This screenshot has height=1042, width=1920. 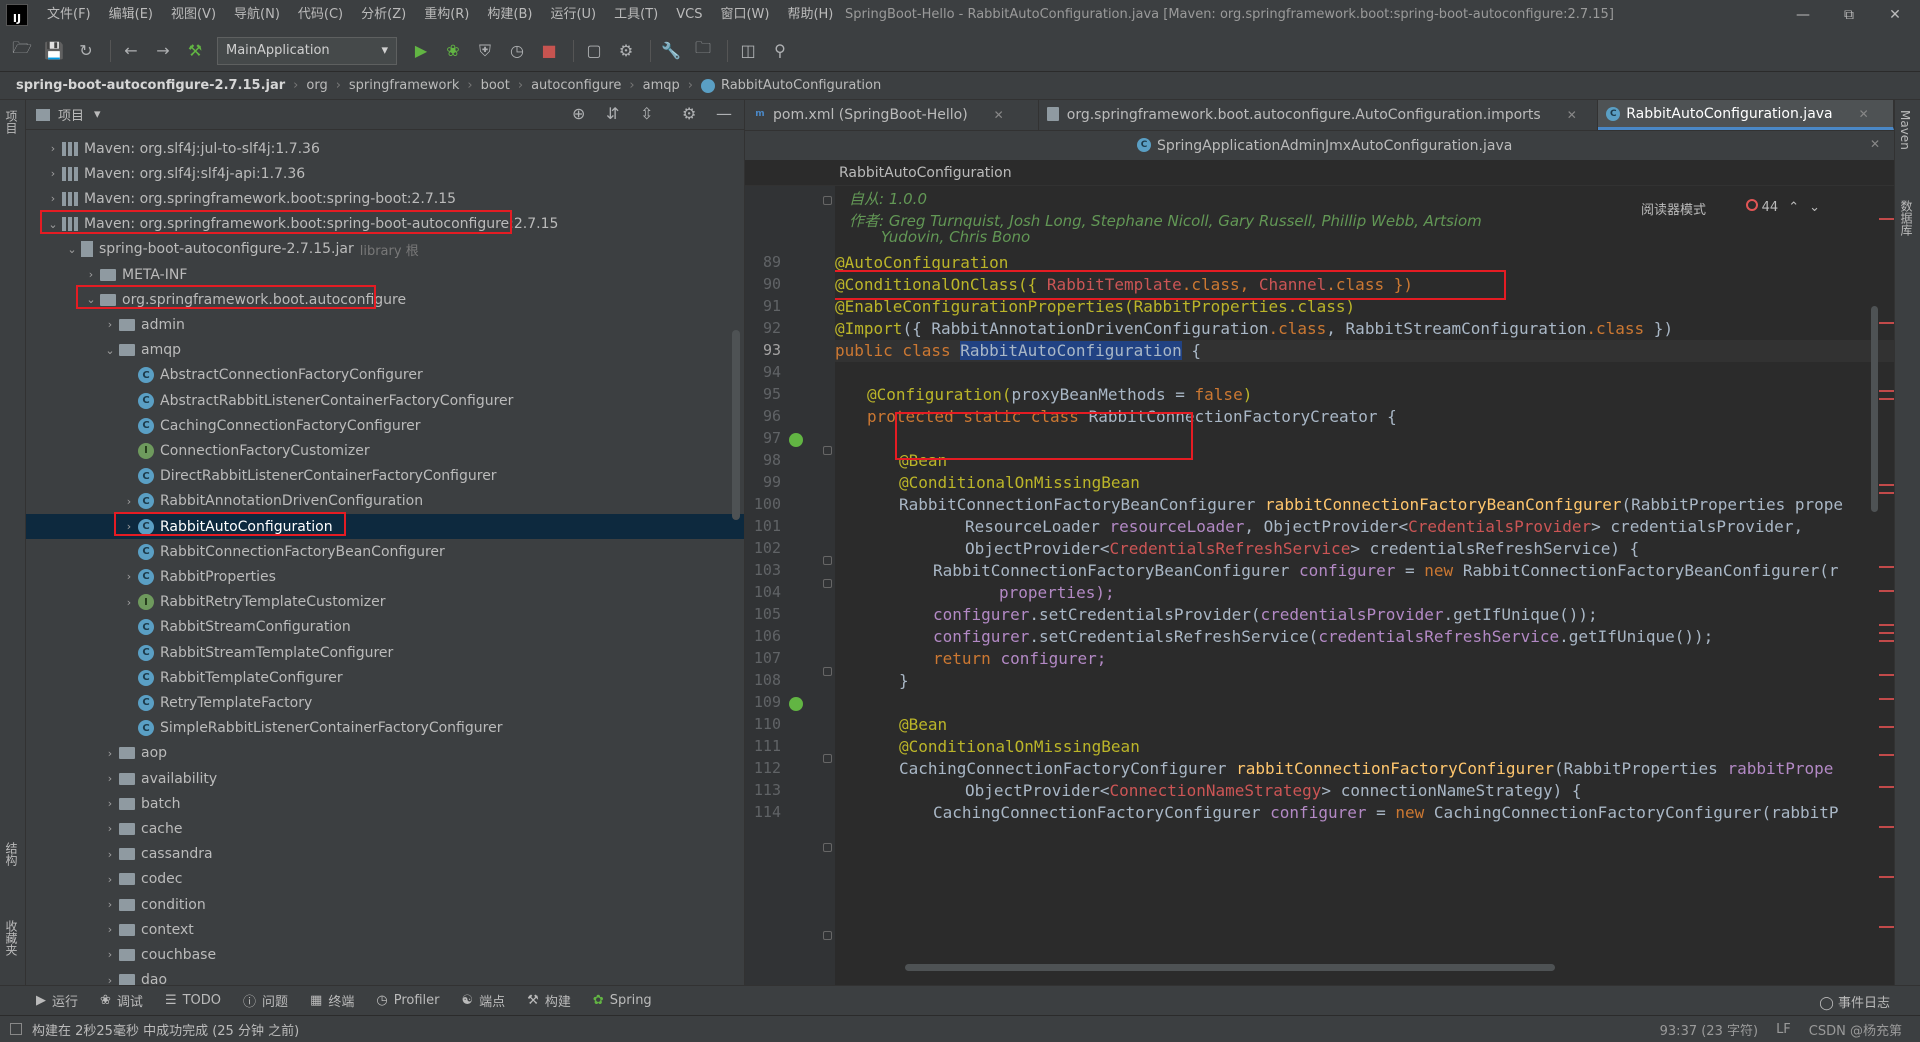 What do you see at coordinates (385, 627) in the screenshot?
I see `tree-item: C RabbitStreamConfiguration` at bounding box center [385, 627].